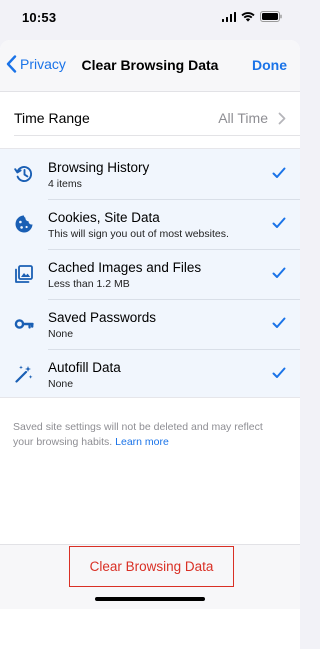  Describe the element at coordinates (104, 217) in the screenshot. I see `item-title: Cookies, Site Data` at that location.